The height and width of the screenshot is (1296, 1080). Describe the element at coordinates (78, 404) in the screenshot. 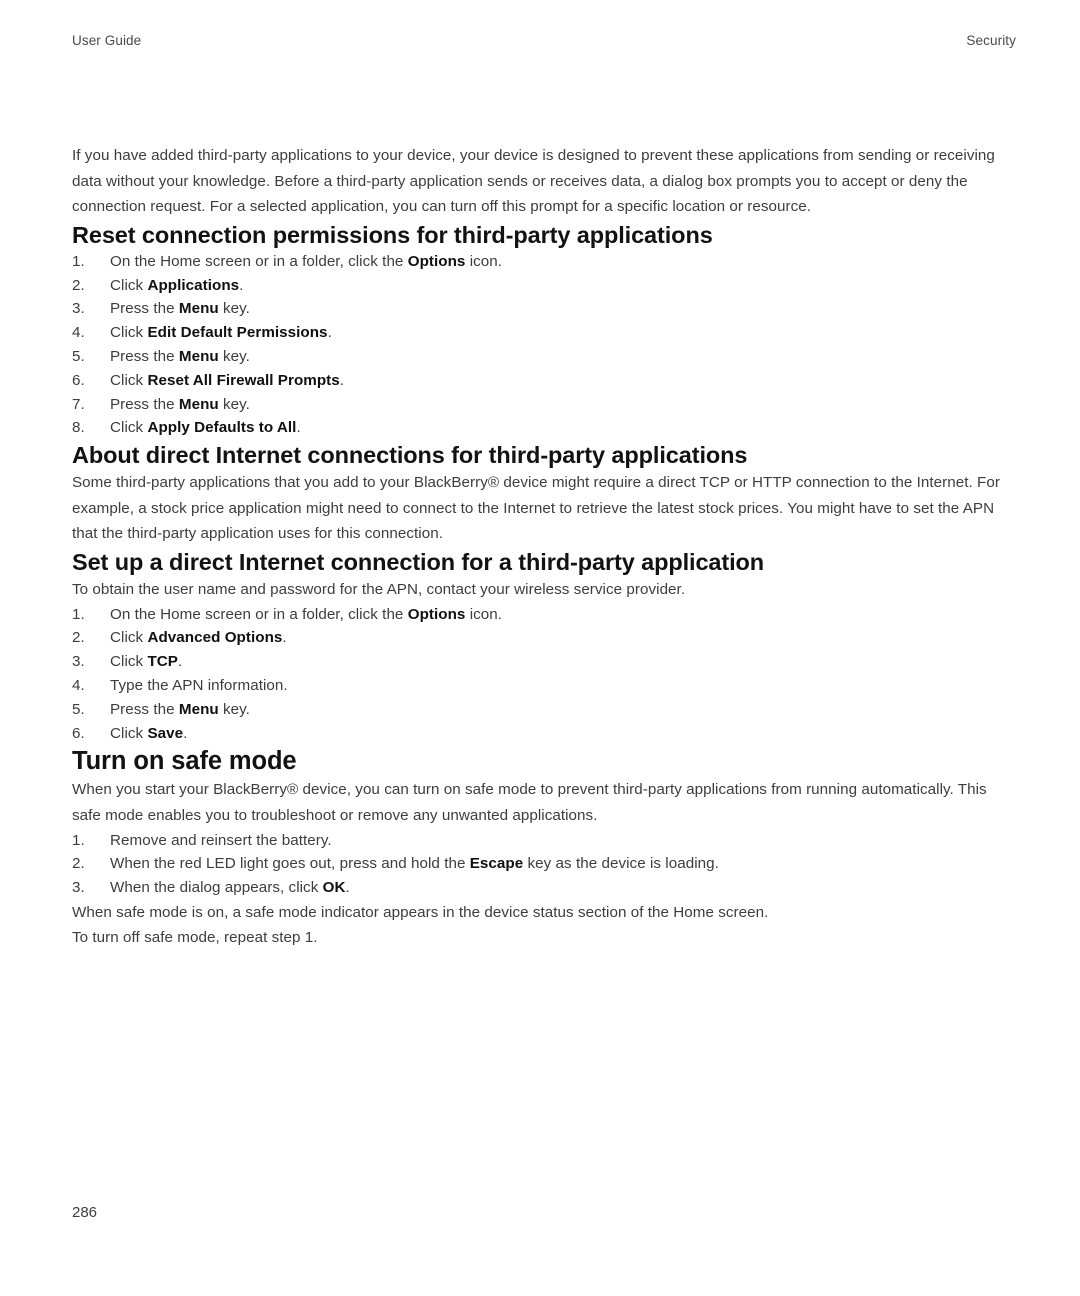

I see `step-number: 7.` at that location.